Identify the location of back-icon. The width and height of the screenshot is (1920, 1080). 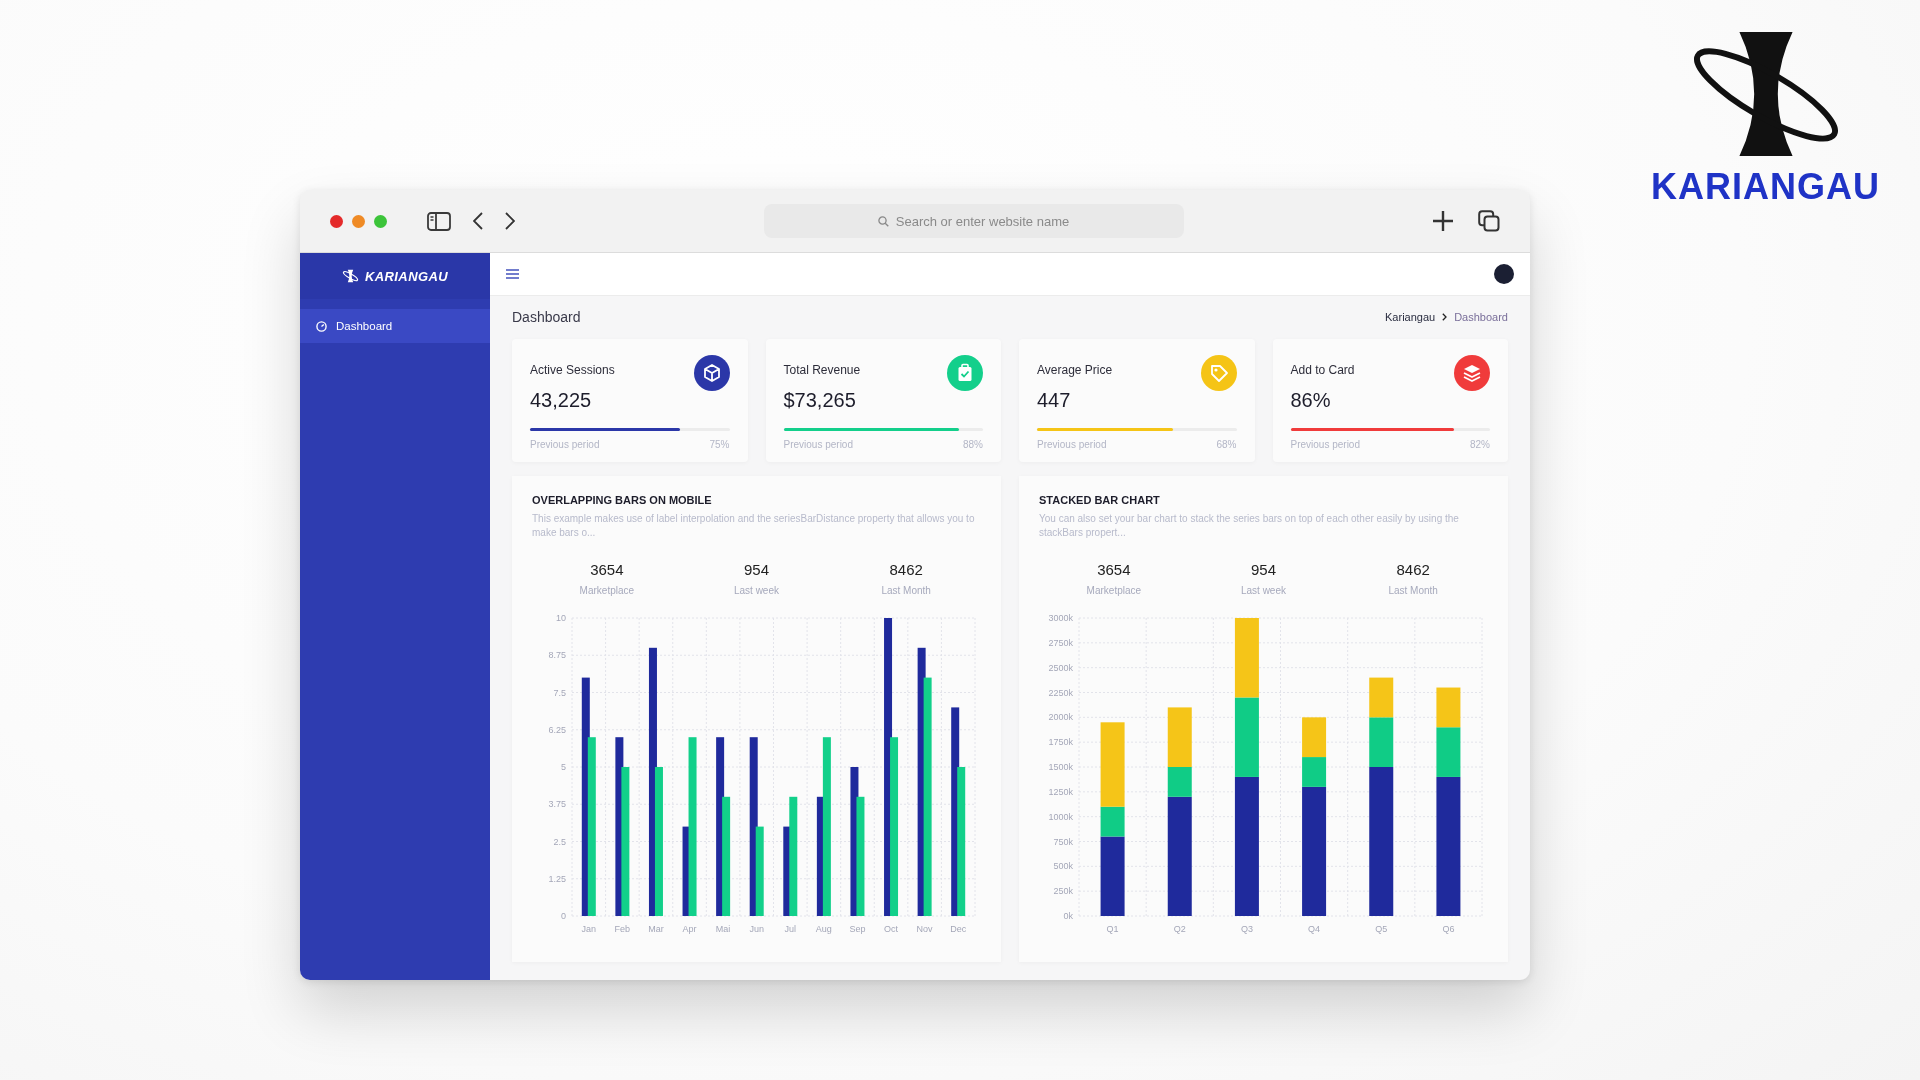
(478, 221).